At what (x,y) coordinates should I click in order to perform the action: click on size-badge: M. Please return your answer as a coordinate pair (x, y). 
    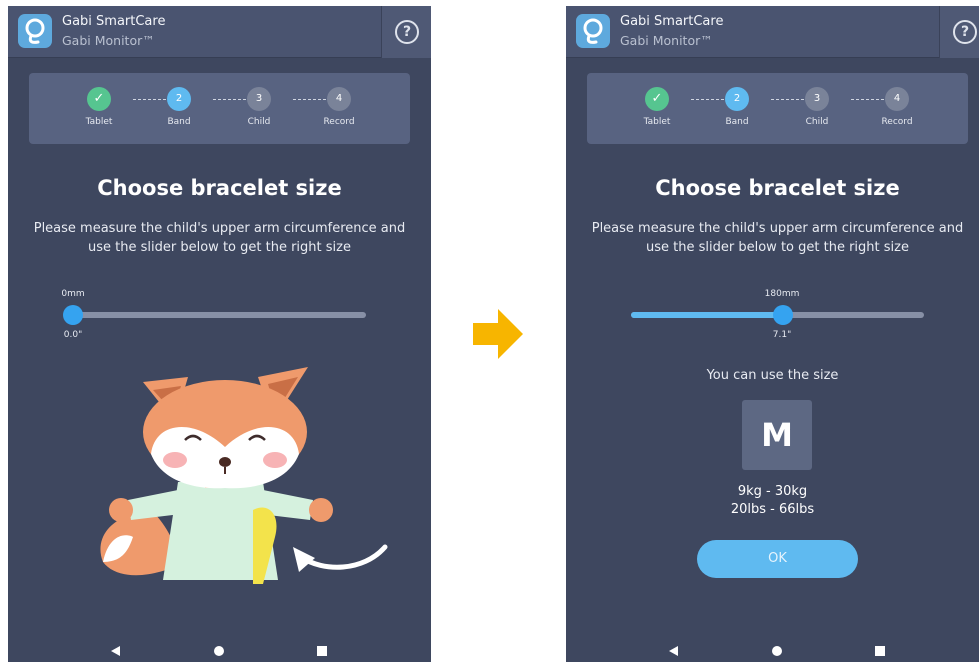
    Looking at the image, I should click on (777, 435).